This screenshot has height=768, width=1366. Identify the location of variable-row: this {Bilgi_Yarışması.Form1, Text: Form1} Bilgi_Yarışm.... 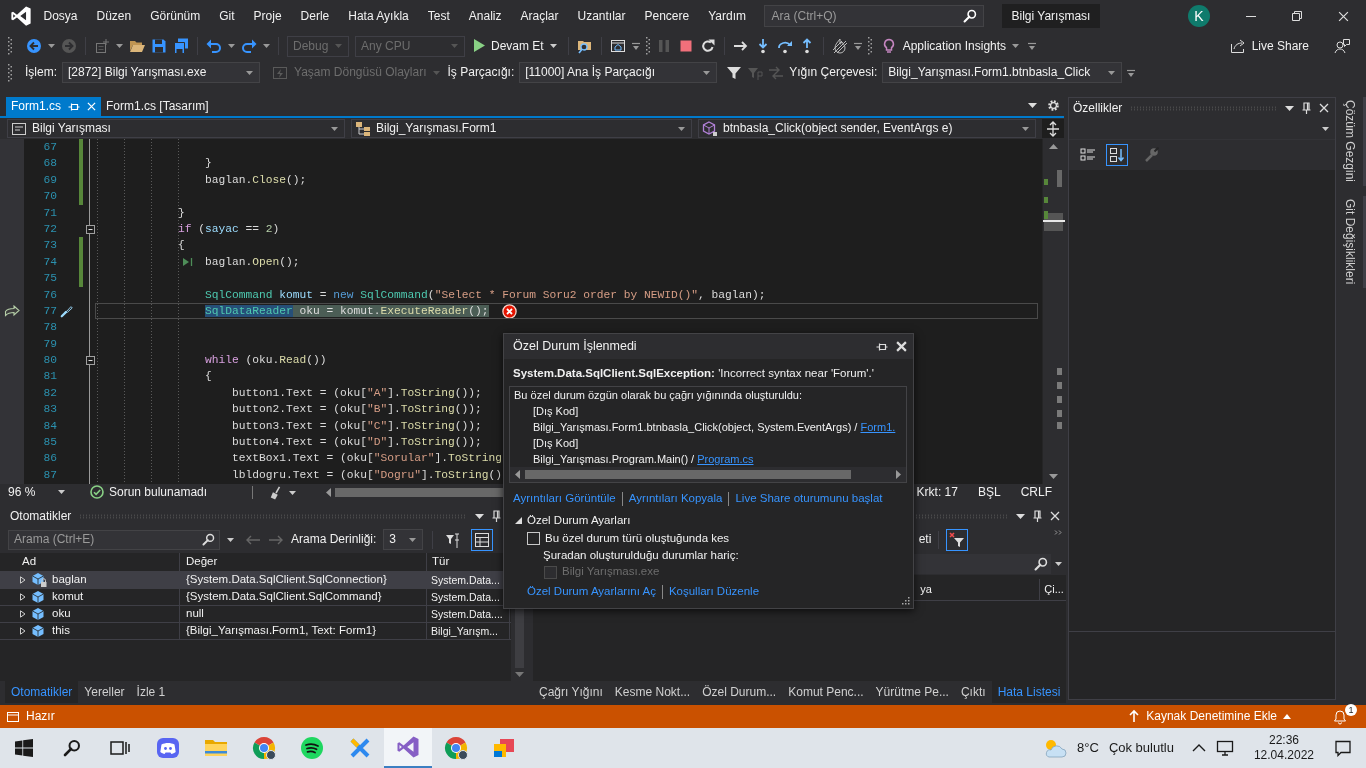
(255, 631).